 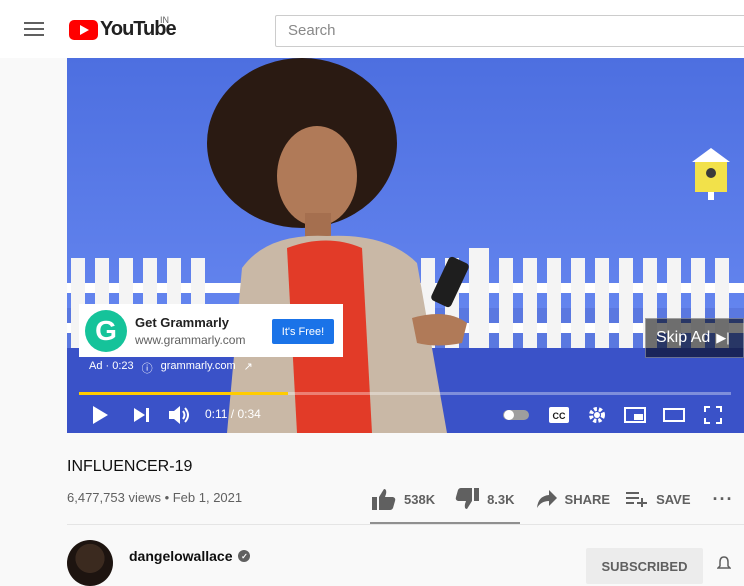 I want to click on skip-next-icon: ▶|, so click(x=723, y=337).